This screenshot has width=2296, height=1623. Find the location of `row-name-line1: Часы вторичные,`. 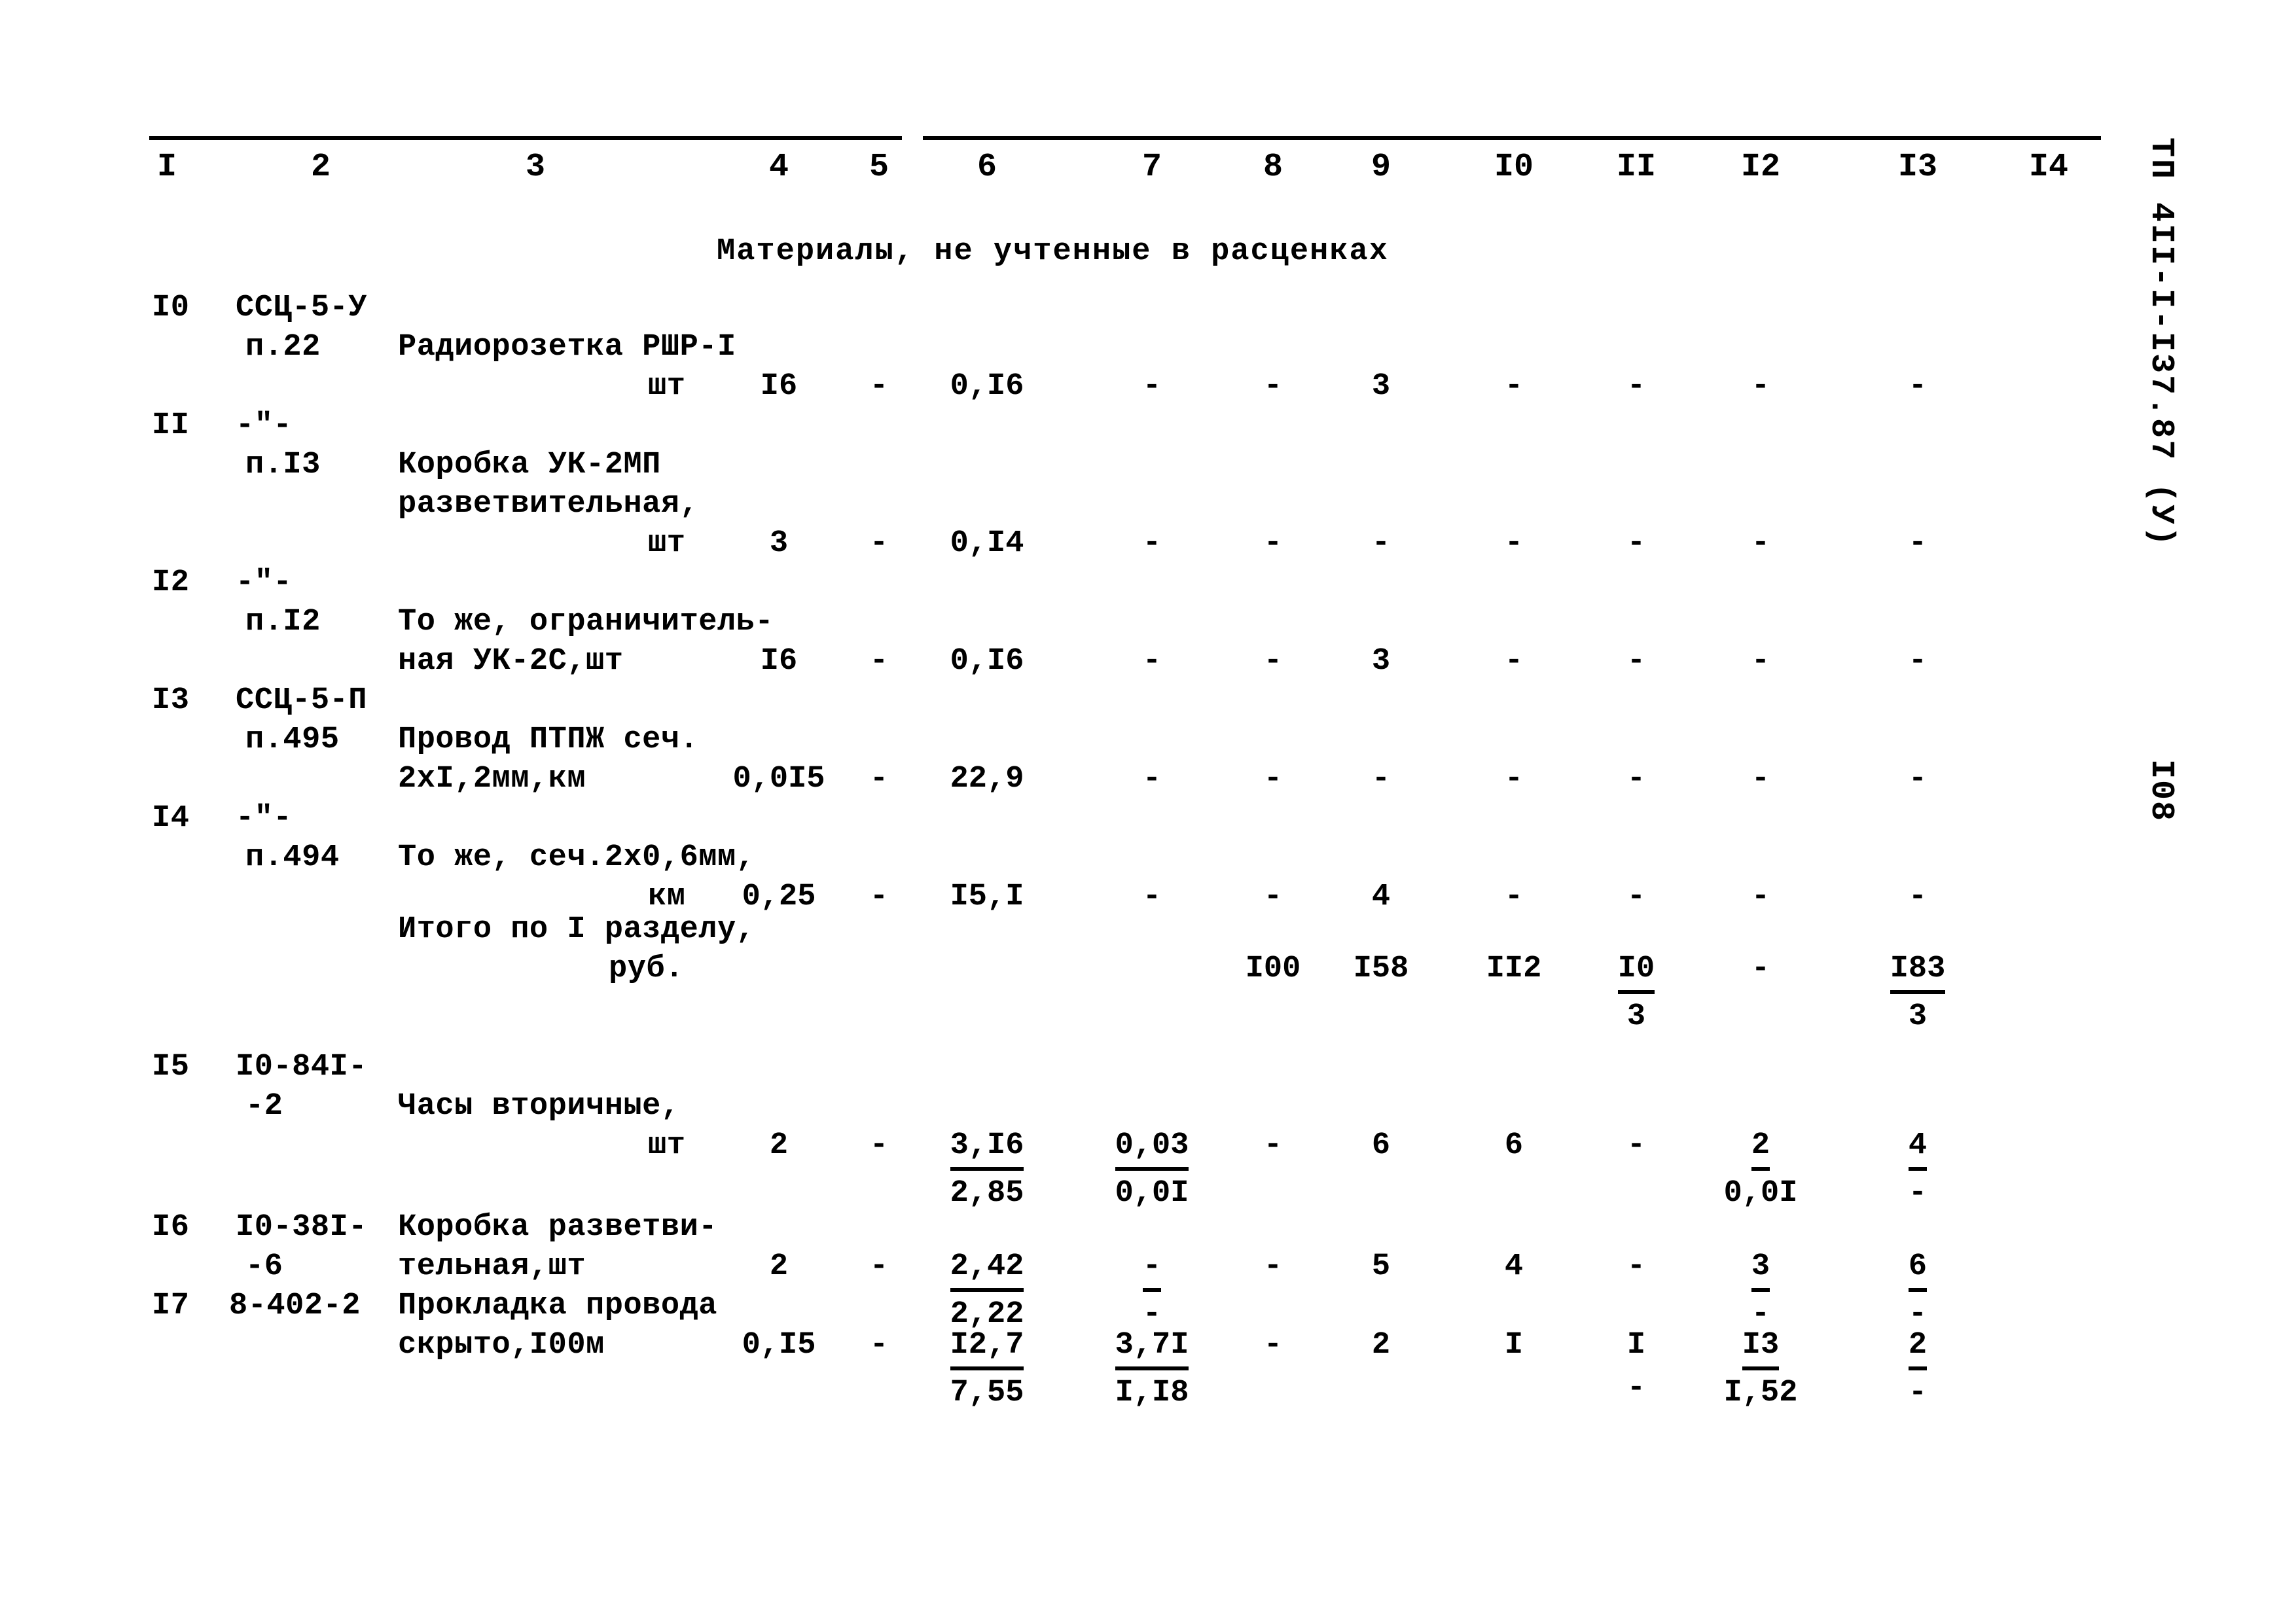

row-name-line1: Часы вторичные, is located at coordinates (539, 1106).